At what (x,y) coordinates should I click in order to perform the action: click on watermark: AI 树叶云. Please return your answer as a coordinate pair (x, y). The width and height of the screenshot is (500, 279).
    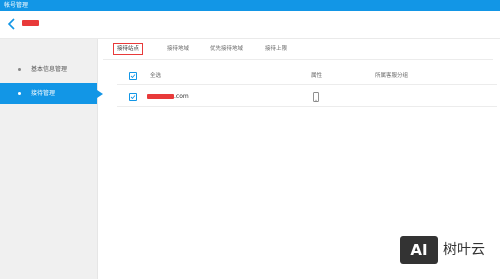
    Looking at the image, I should click on (447, 250).